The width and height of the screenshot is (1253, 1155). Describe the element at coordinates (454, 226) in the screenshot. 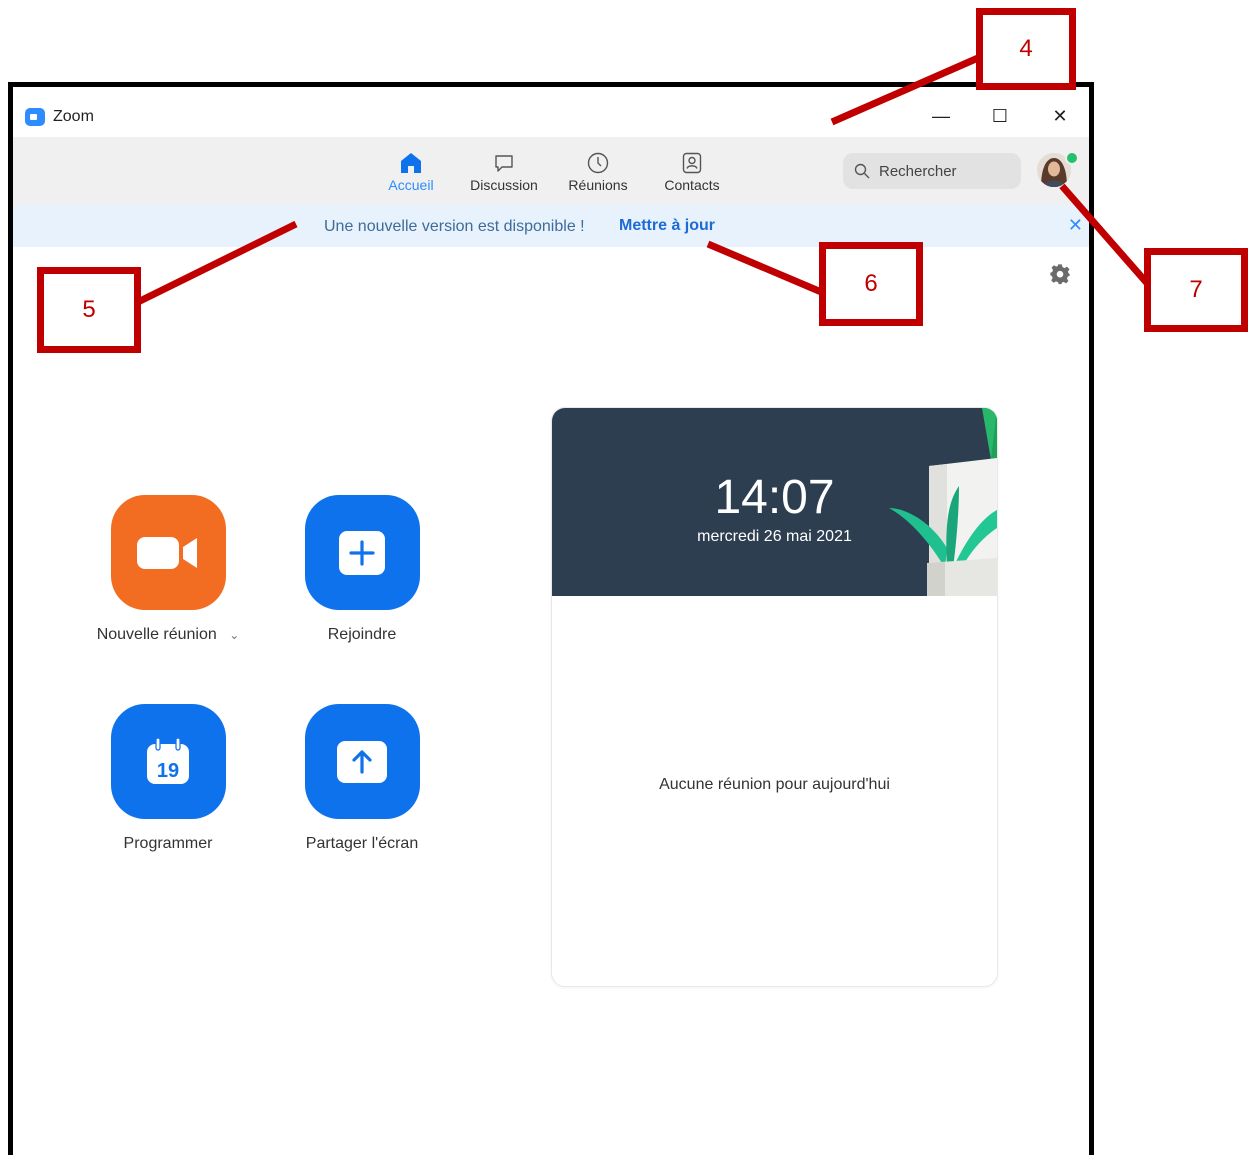

I see `update-message: Une nouvelle version est disponible !` at that location.